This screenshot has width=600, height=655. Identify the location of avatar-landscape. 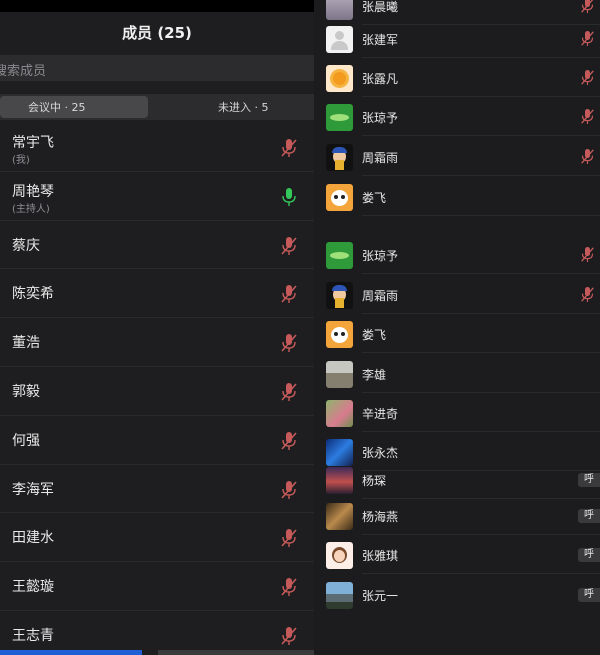
(339, 374).